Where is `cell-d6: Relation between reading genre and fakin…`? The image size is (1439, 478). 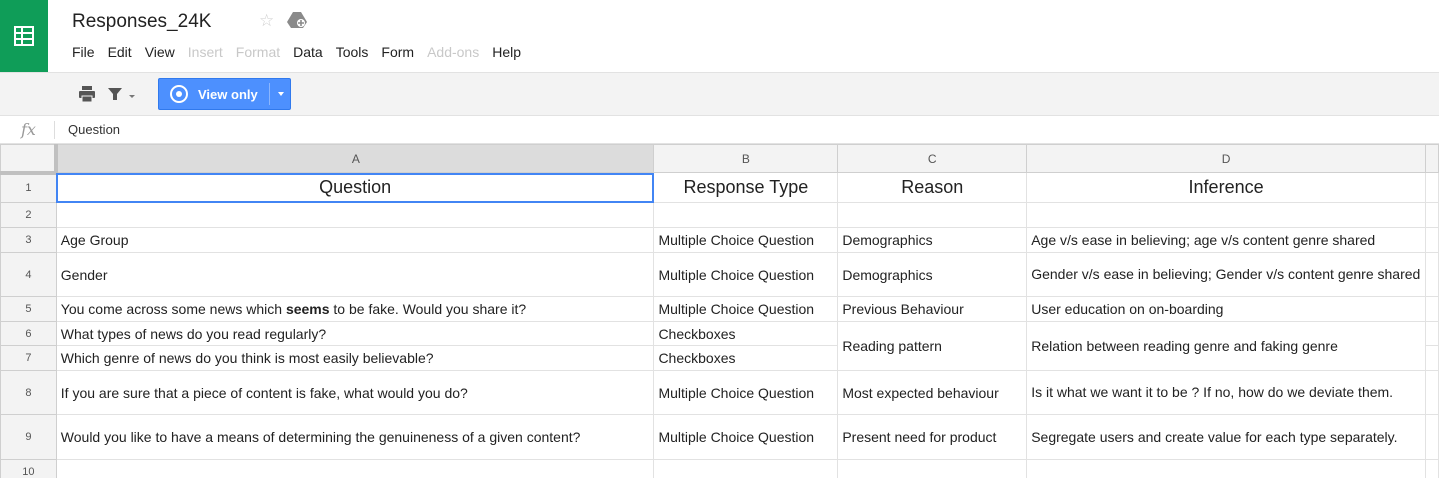 cell-d6: Relation between reading genre and fakin… is located at coordinates (1226, 346).